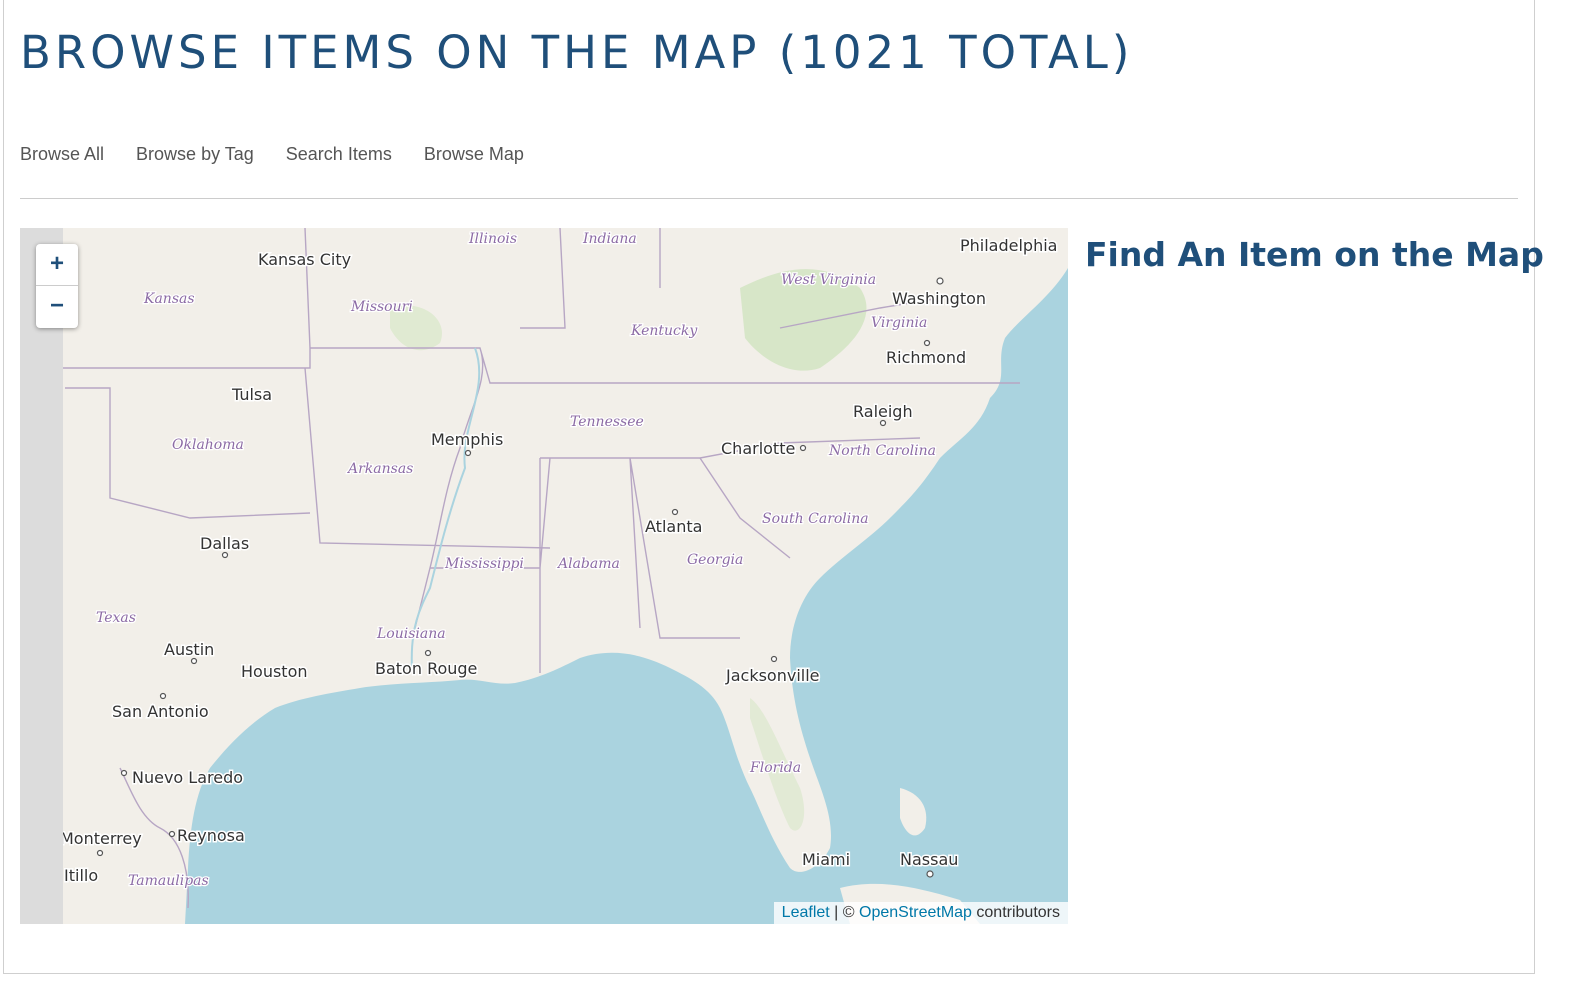 The image size is (1572, 992). I want to click on city-label: Reynosa, so click(211, 835).